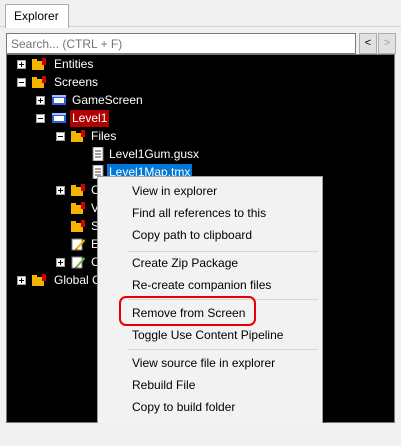 This screenshot has height=446, width=401. What do you see at coordinates (21, 280) in the screenshot?
I see `expand-global-toggle` at bounding box center [21, 280].